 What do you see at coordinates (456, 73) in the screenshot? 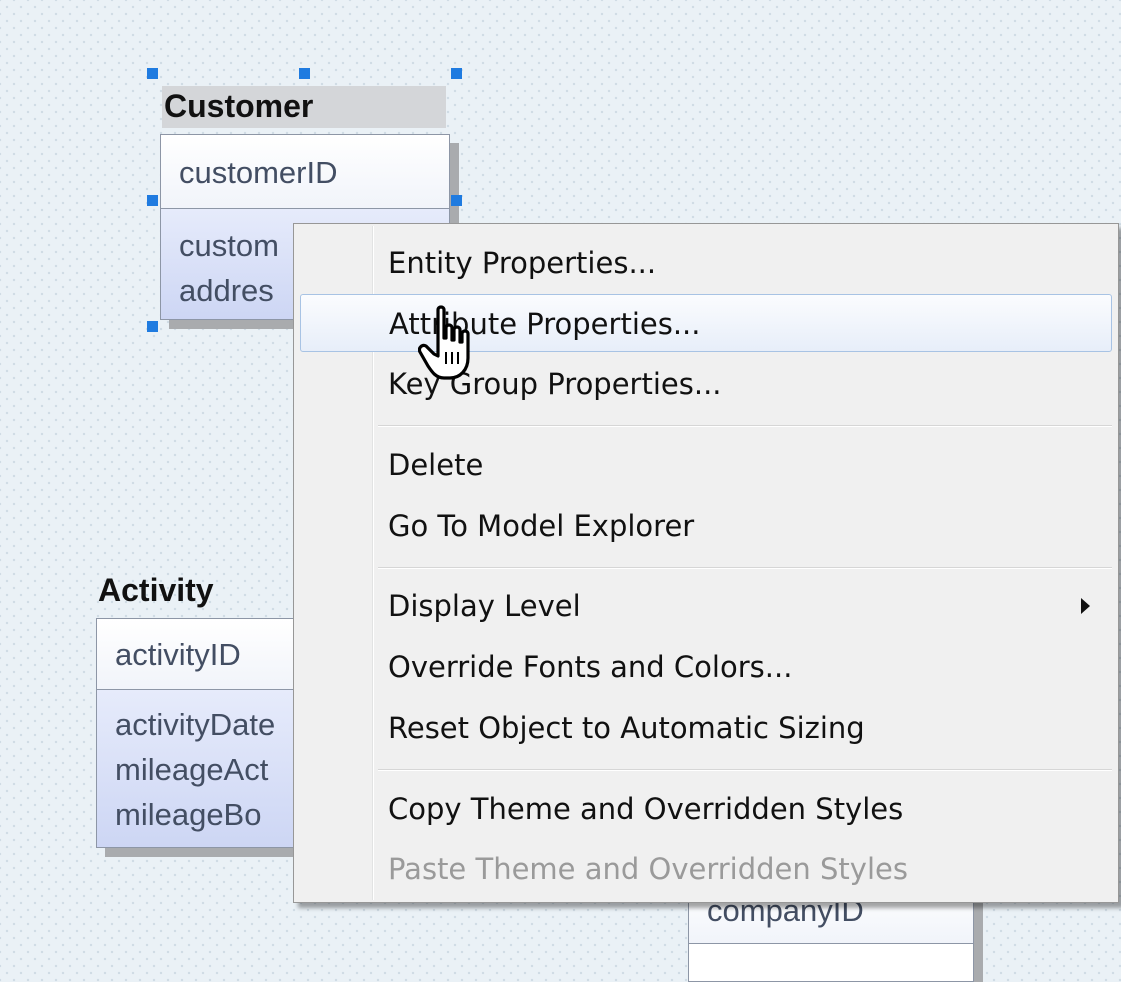
I see `selection-handle-top-right` at bounding box center [456, 73].